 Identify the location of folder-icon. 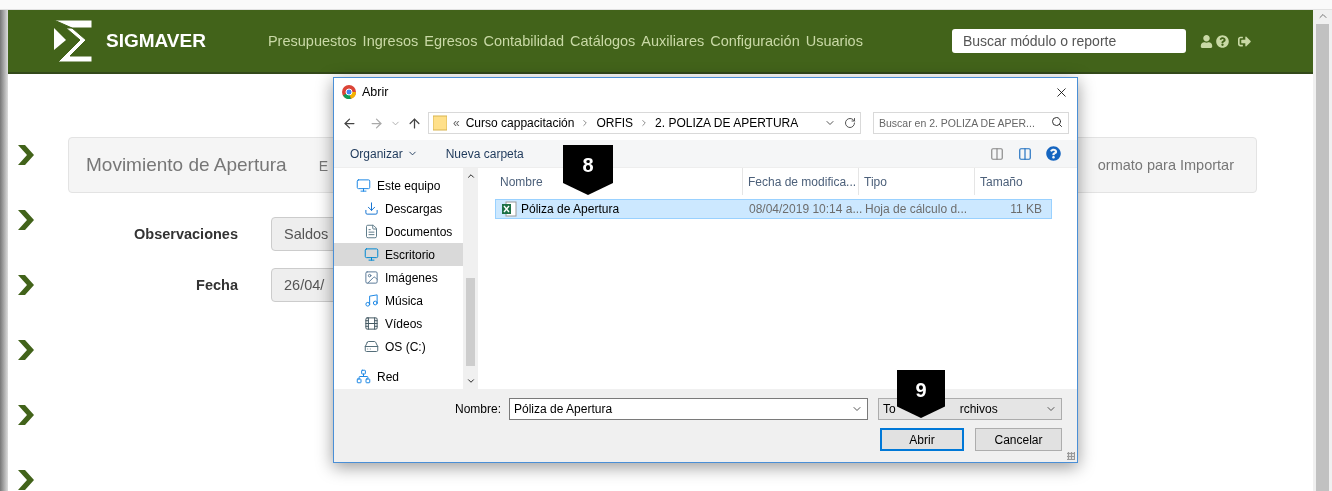
(440, 123).